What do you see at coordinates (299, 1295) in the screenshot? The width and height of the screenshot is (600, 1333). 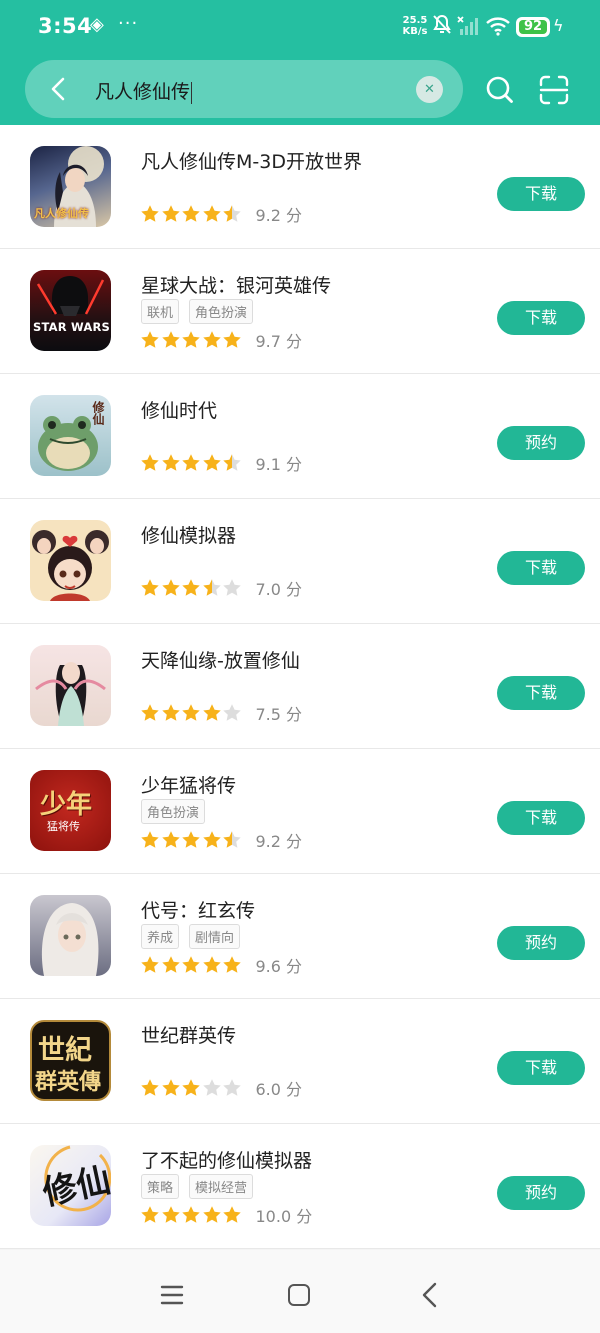 I see `home-icon` at bounding box center [299, 1295].